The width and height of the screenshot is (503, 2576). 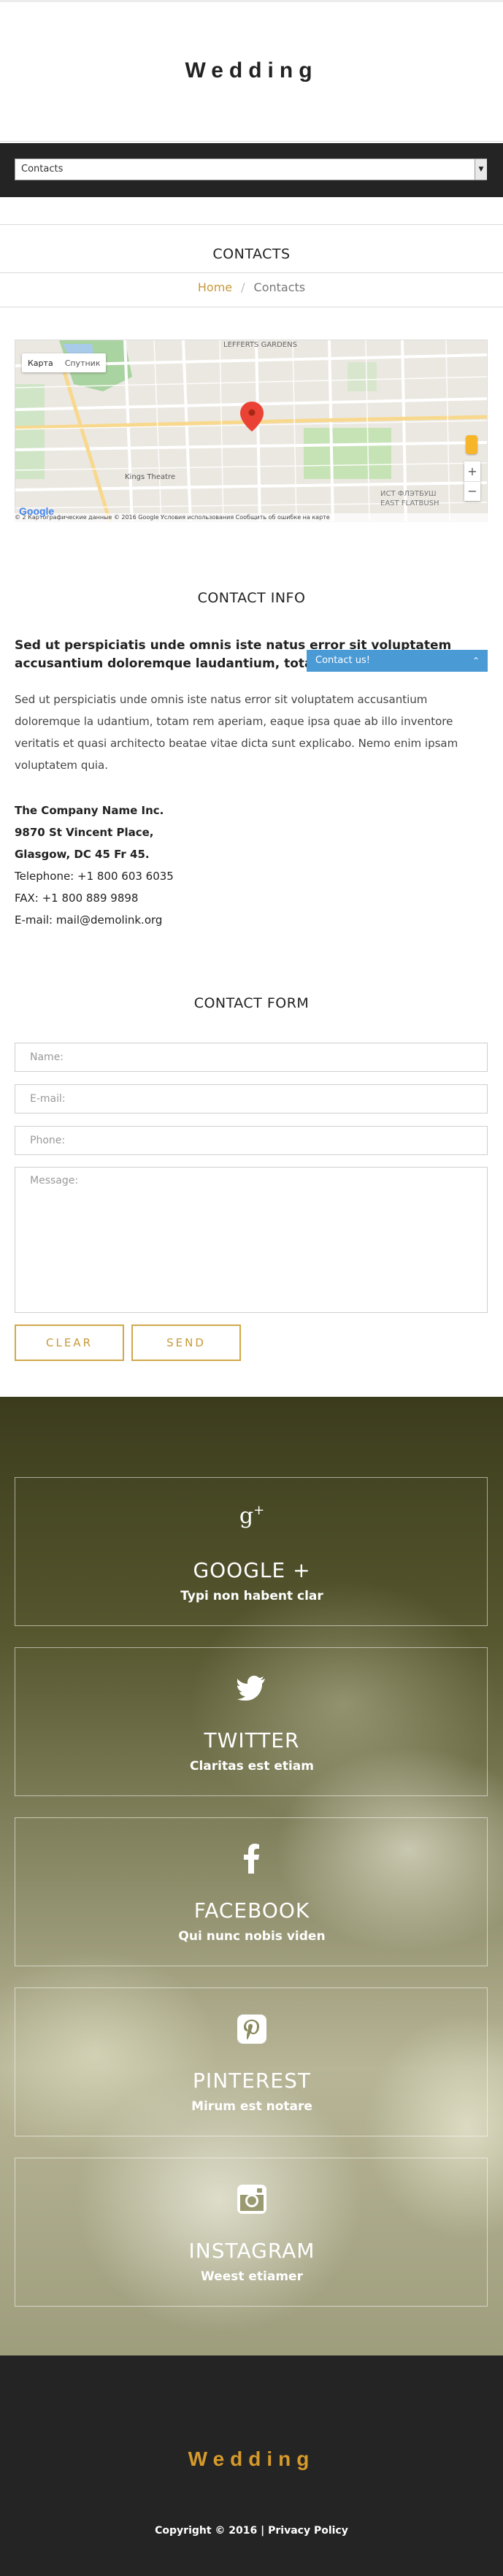 I want to click on footer-copyright: Copyright © 2016 | Privacy Policy, so click(x=251, y=2531).